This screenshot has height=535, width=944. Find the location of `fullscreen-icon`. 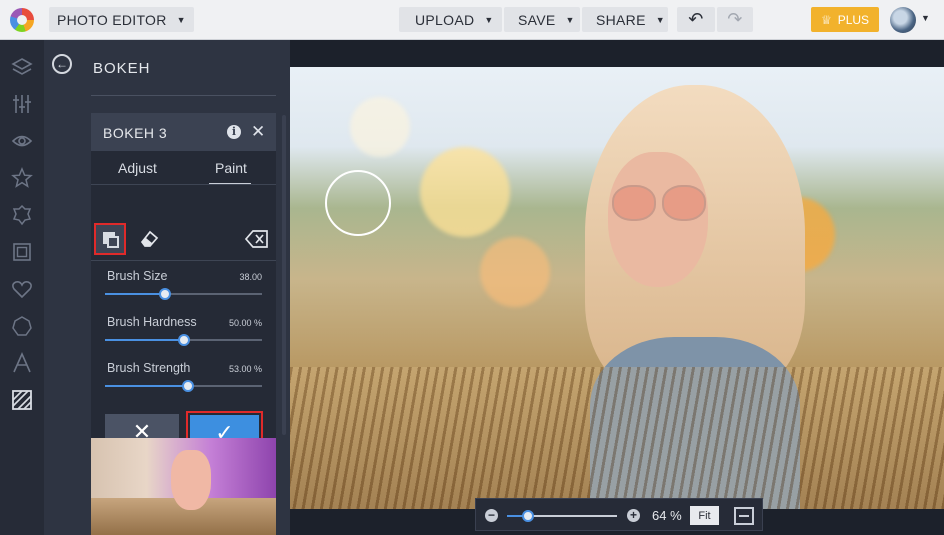

fullscreen-icon is located at coordinates (744, 516).